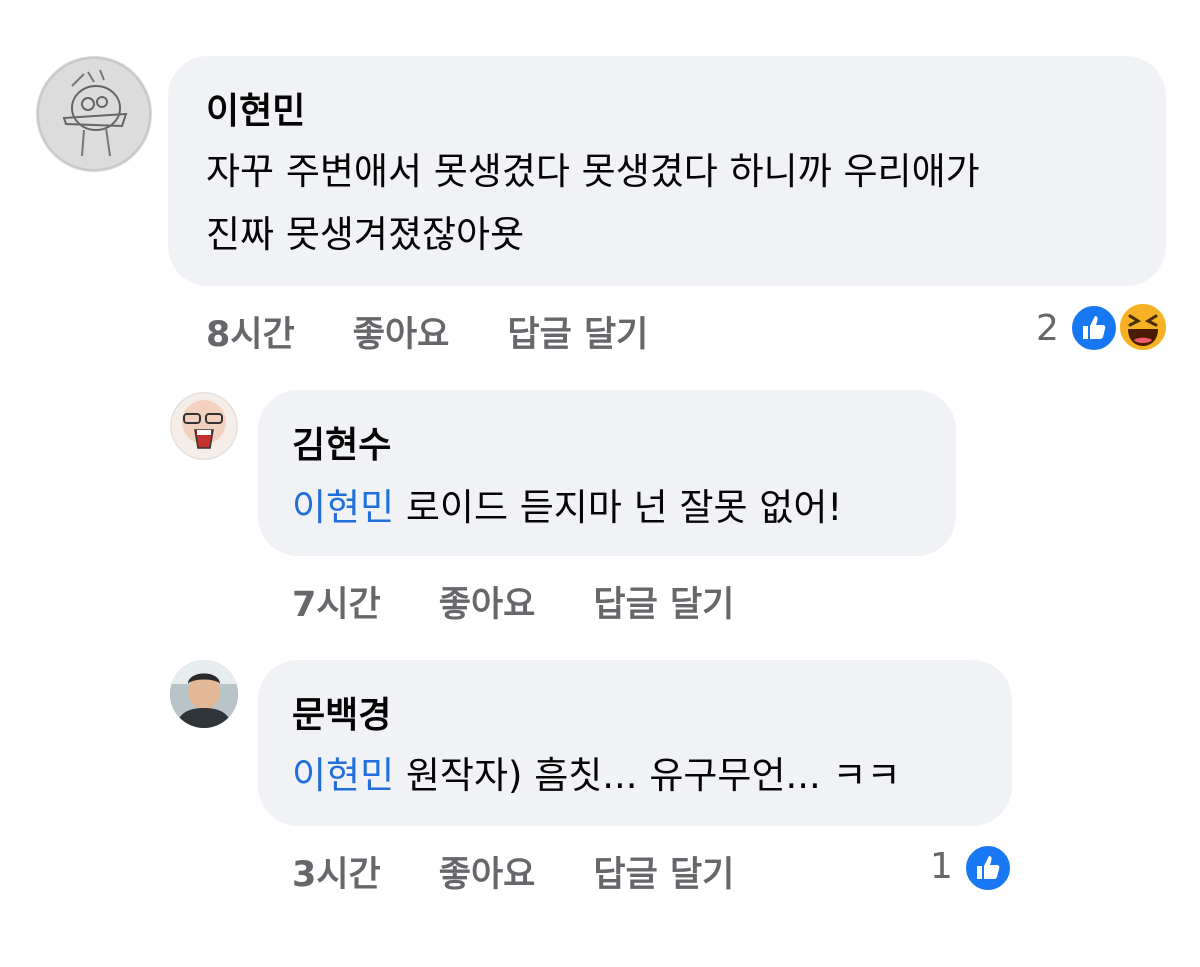 This screenshot has width=1200, height=967. I want to click on comment-body: 원작자) 흠칫... 유구무언... ㅋㅋ, so click(653, 775).